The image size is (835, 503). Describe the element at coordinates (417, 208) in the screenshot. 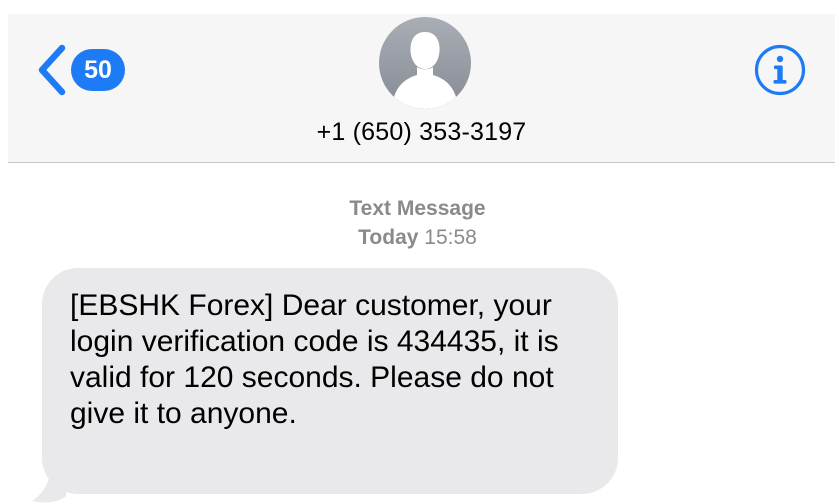

I see `message-type-label: Text Message` at that location.